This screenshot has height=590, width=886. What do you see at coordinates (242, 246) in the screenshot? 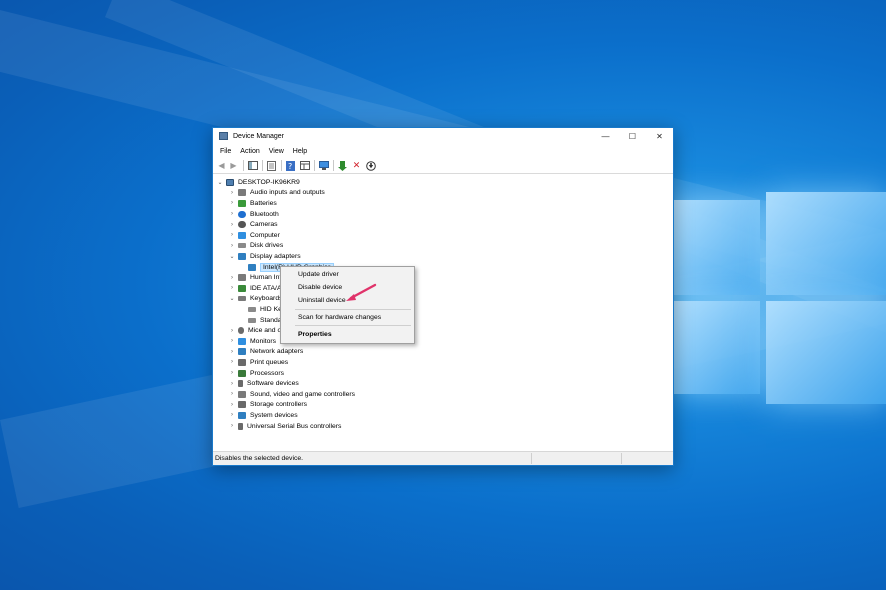
I see `disk-drive-icon` at bounding box center [242, 246].